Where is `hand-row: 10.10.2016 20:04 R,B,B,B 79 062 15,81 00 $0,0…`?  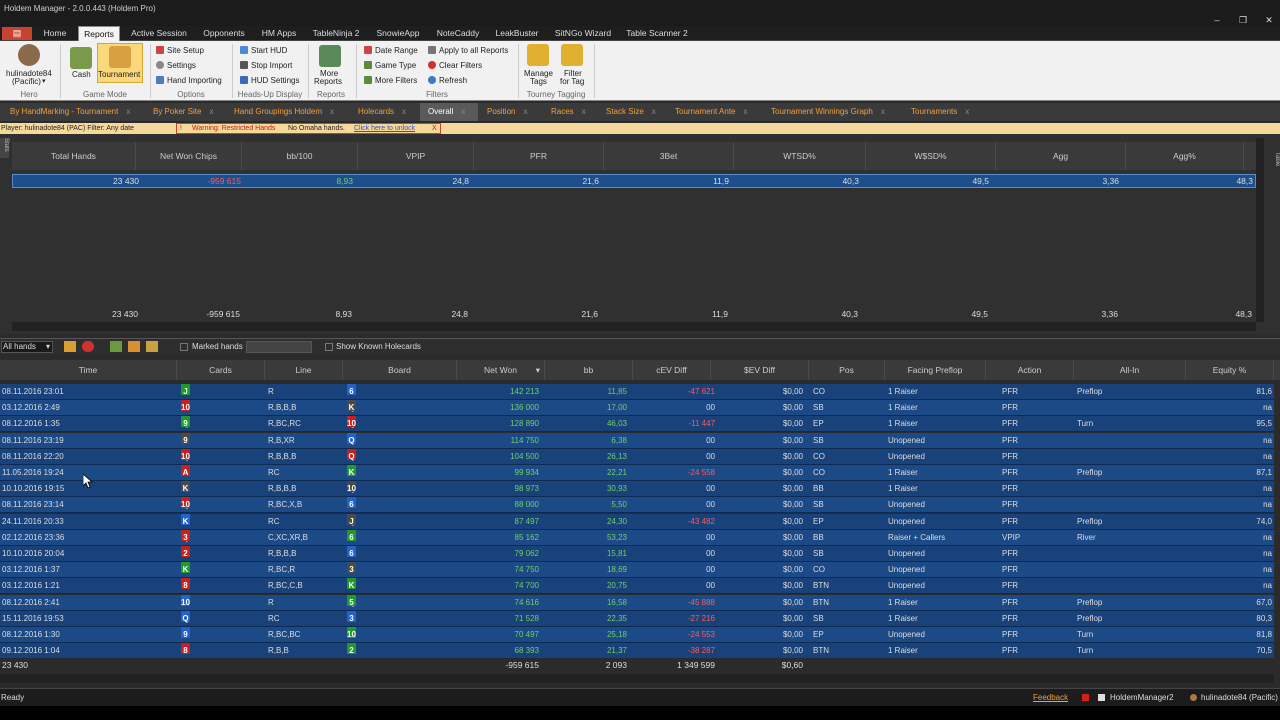 hand-row: 10.10.2016 20:04 R,B,B,B 79 062 15,81 00 $0,0… is located at coordinates (637, 554).